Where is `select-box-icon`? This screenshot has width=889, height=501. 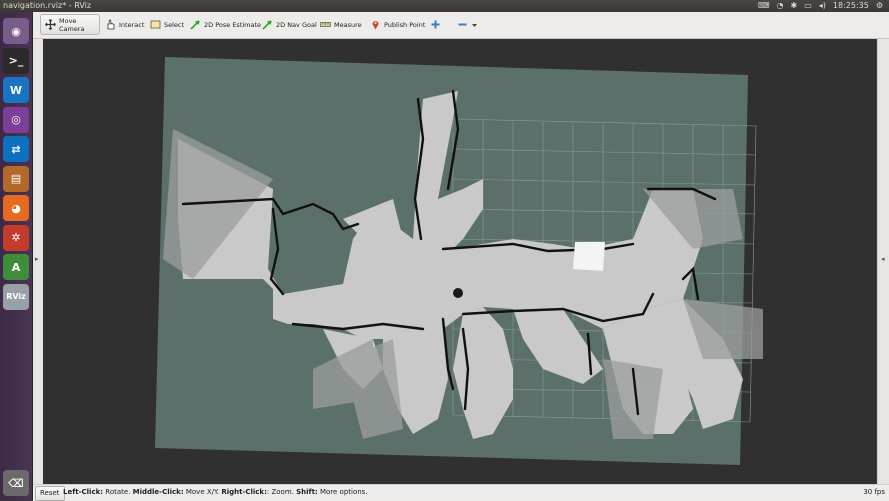
select-box-icon is located at coordinates (155, 24).